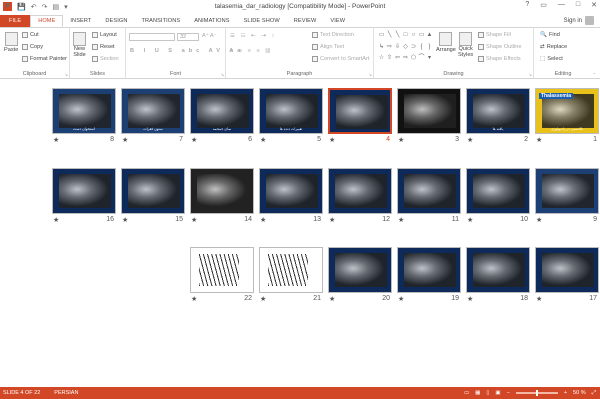 The width and height of the screenshot is (600, 399). Describe the element at coordinates (466, 393) in the screenshot. I see `normal-view-icon: ▭` at that location.